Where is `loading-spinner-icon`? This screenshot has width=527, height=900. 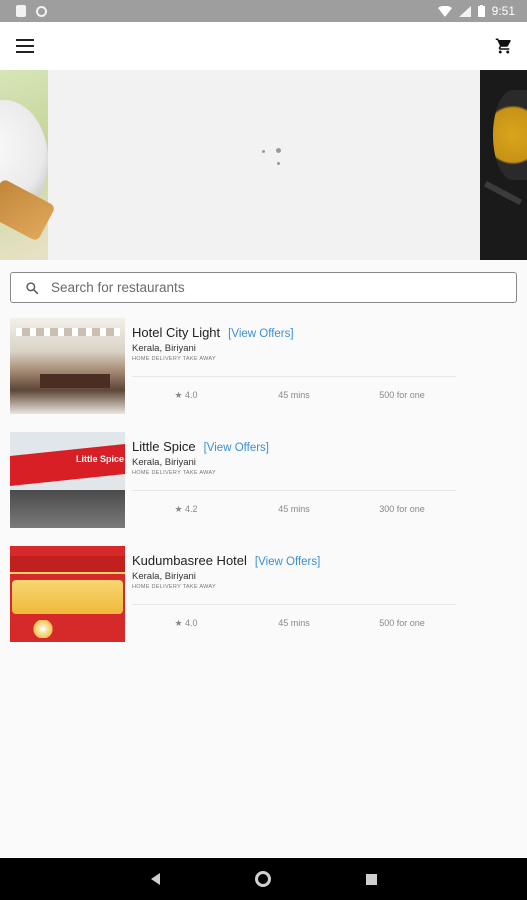
loading-spinner-icon is located at coordinates (272, 156).